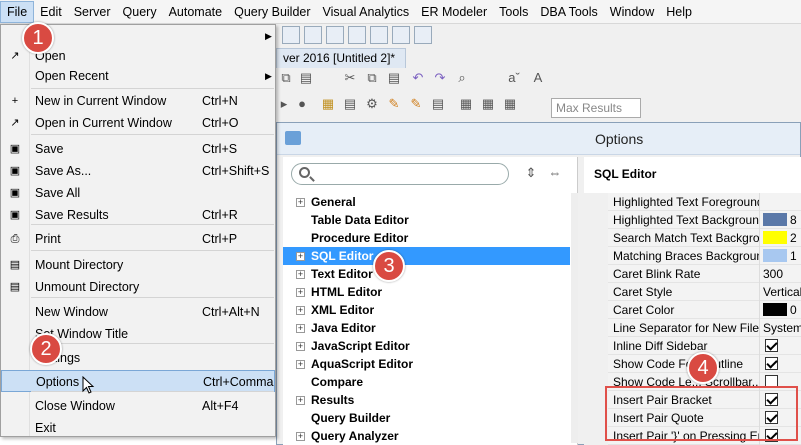 Image resolution: width=801 pixels, height=445 pixels. Describe the element at coordinates (426, 382) in the screenshot. I see `tree-item-compare: Compare` at that location.